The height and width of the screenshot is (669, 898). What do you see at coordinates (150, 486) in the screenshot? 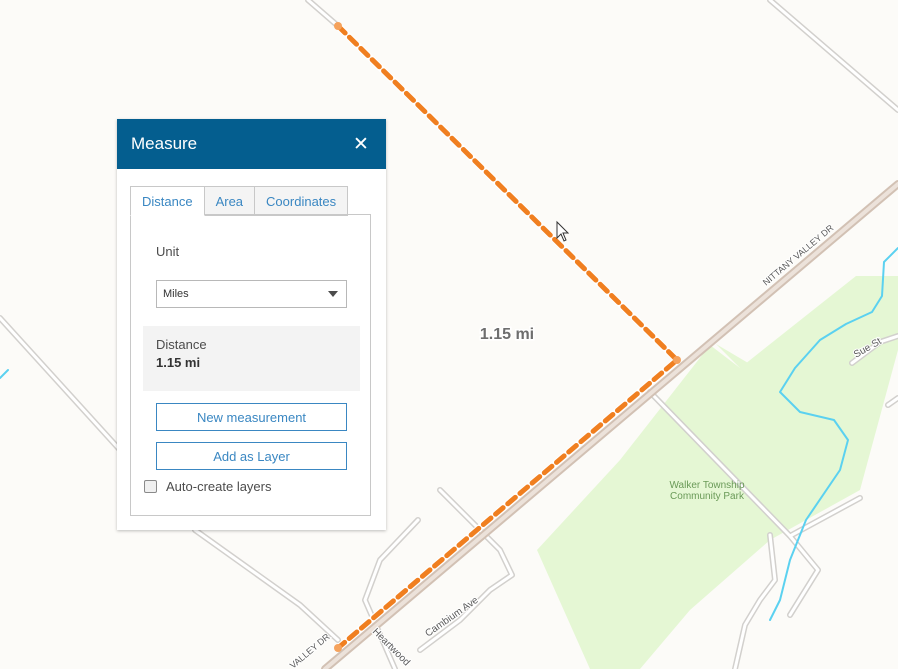
I see `auto-create-checkbox` at bounding box center [150, 486].